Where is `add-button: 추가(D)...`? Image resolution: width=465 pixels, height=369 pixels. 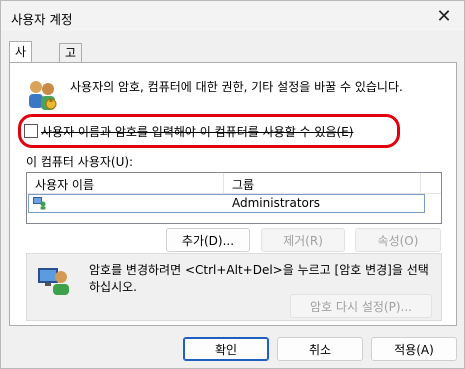 add-button: 추가(D)... is located at coordinates (208, 240).